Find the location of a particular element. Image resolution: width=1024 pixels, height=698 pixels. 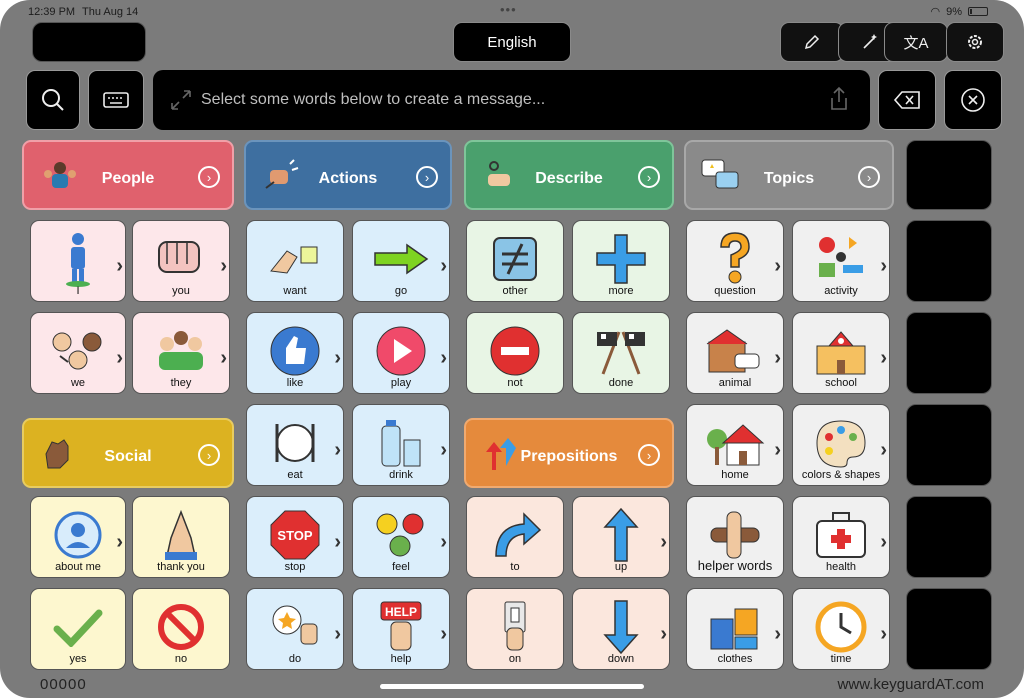

word-tile-i: › I is located at coordinates (78, 261).